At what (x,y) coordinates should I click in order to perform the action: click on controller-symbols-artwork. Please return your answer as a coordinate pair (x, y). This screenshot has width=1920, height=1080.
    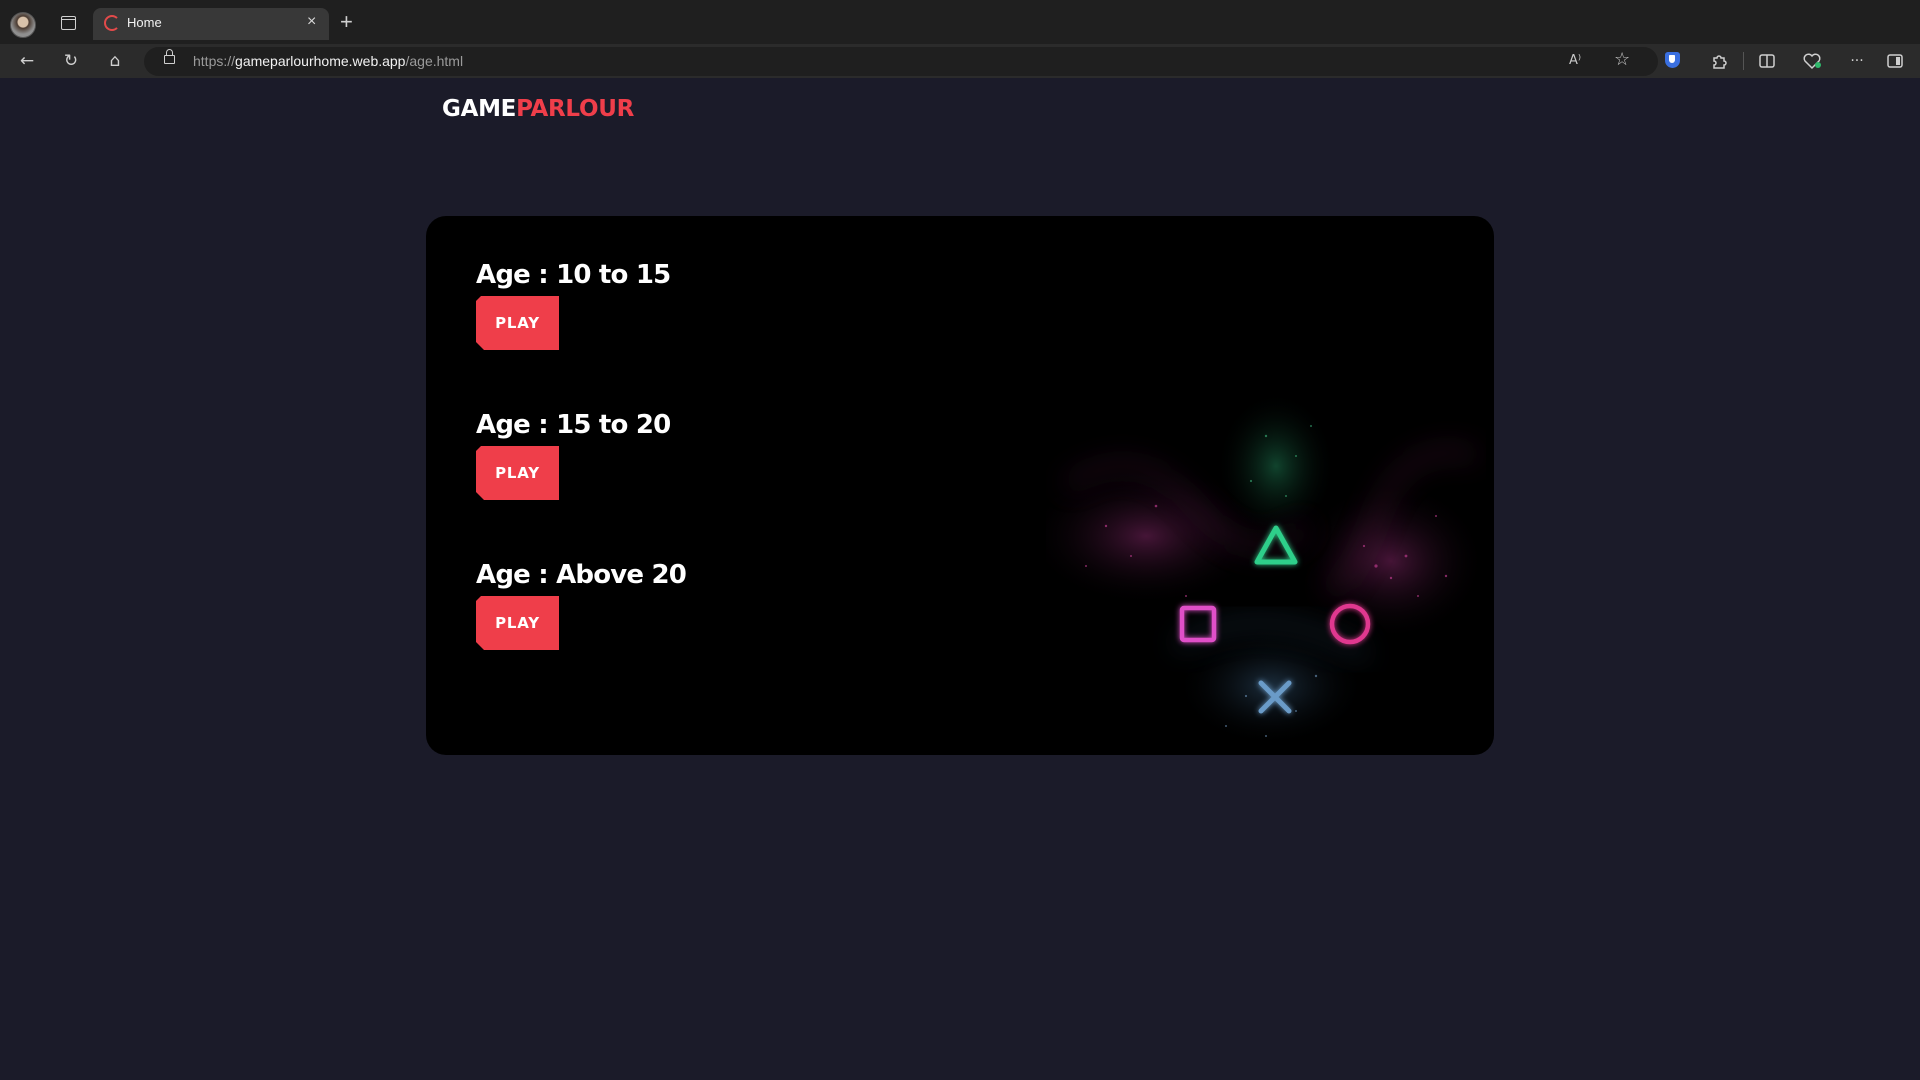
    Looking at the image, I should click on (1266, 571).